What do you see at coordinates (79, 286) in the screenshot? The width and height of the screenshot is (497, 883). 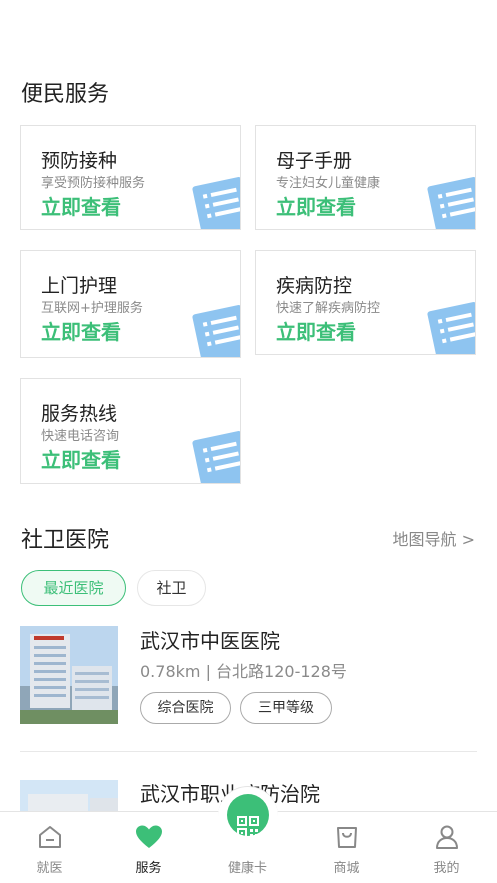 I see `card-title: 上门护理` at bounding box center [79, 286].